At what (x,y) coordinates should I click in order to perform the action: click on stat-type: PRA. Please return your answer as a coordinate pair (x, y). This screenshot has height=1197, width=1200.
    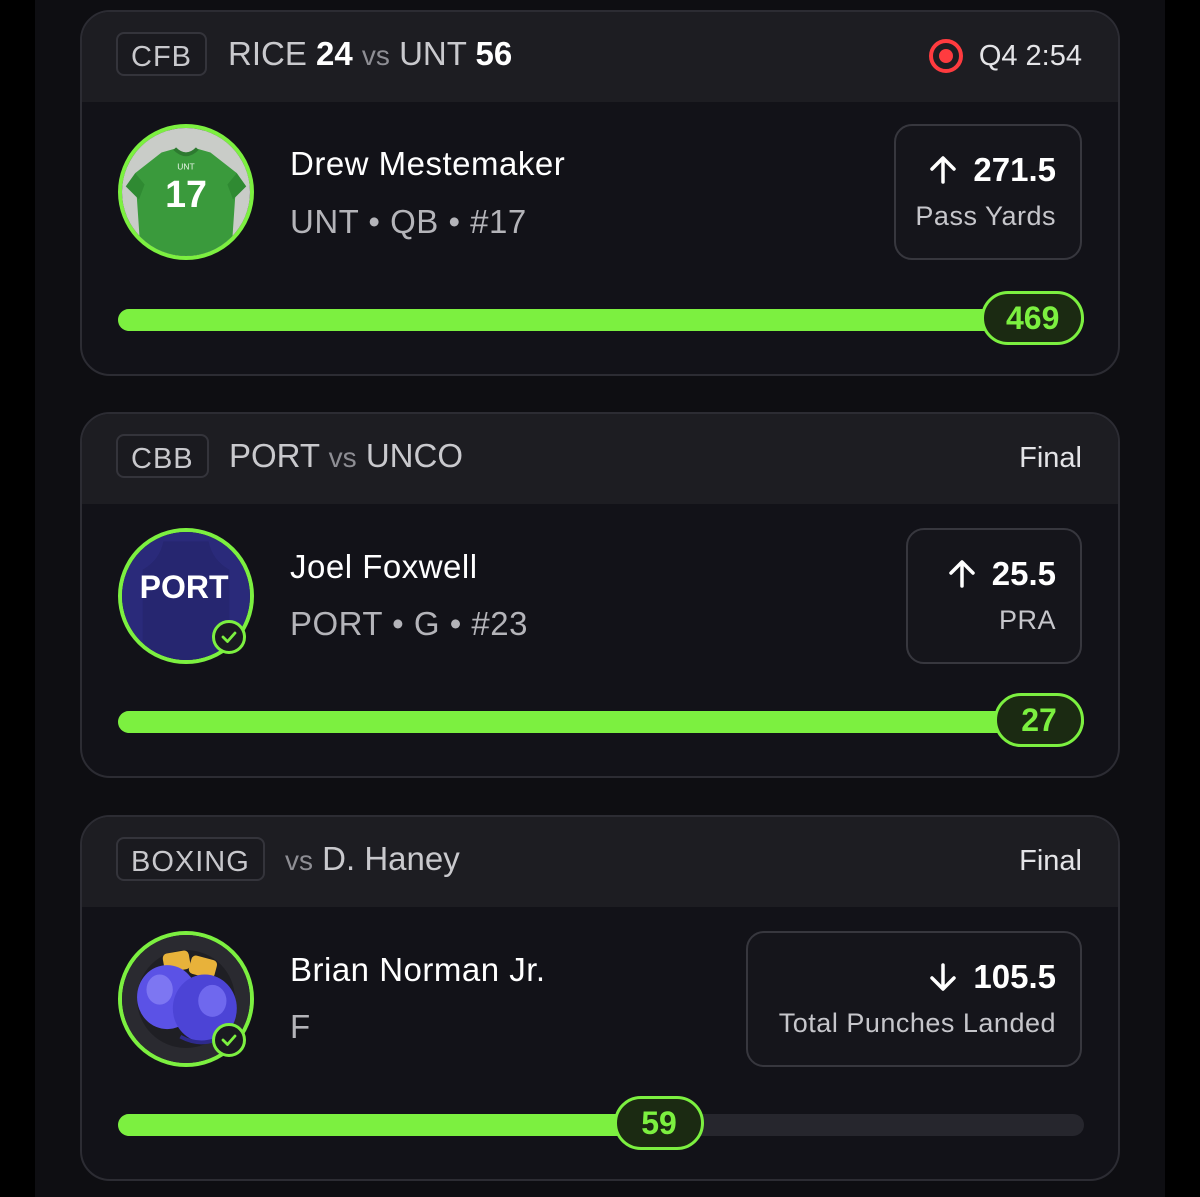
    Looking at the image, I should click on (1027, 620).